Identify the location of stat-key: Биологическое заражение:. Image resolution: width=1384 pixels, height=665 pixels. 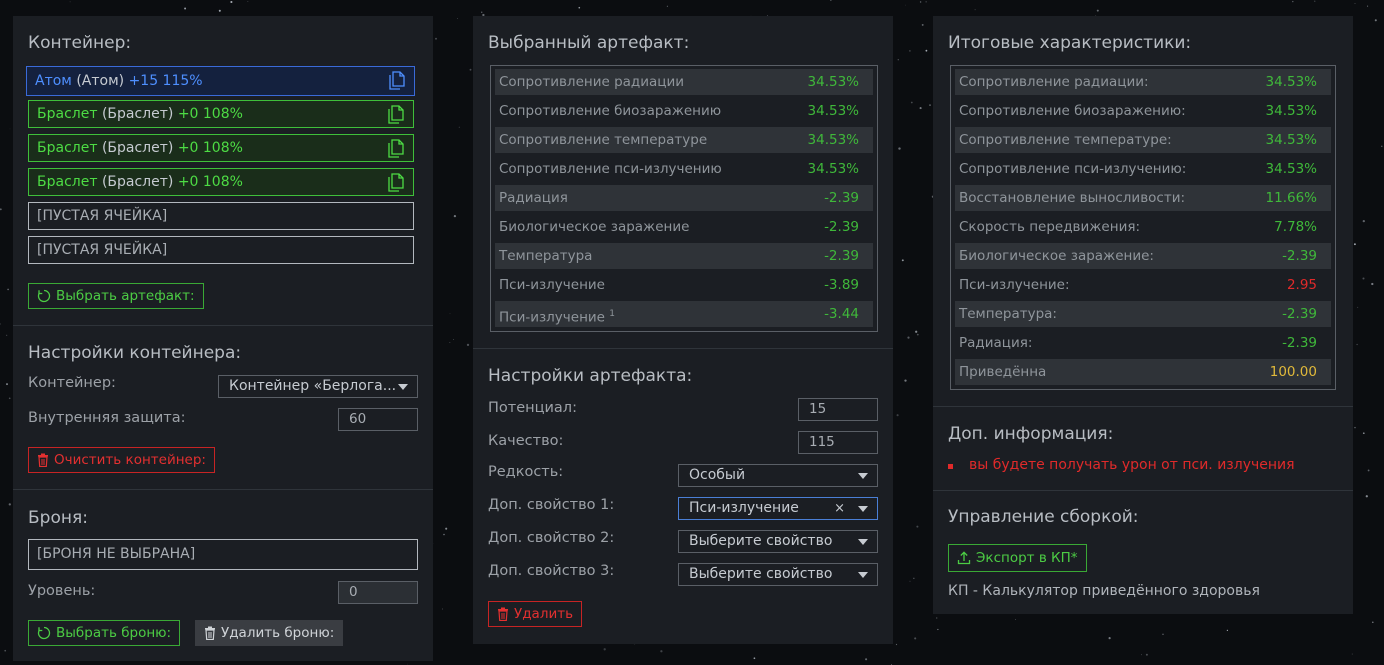
(1056, 256).